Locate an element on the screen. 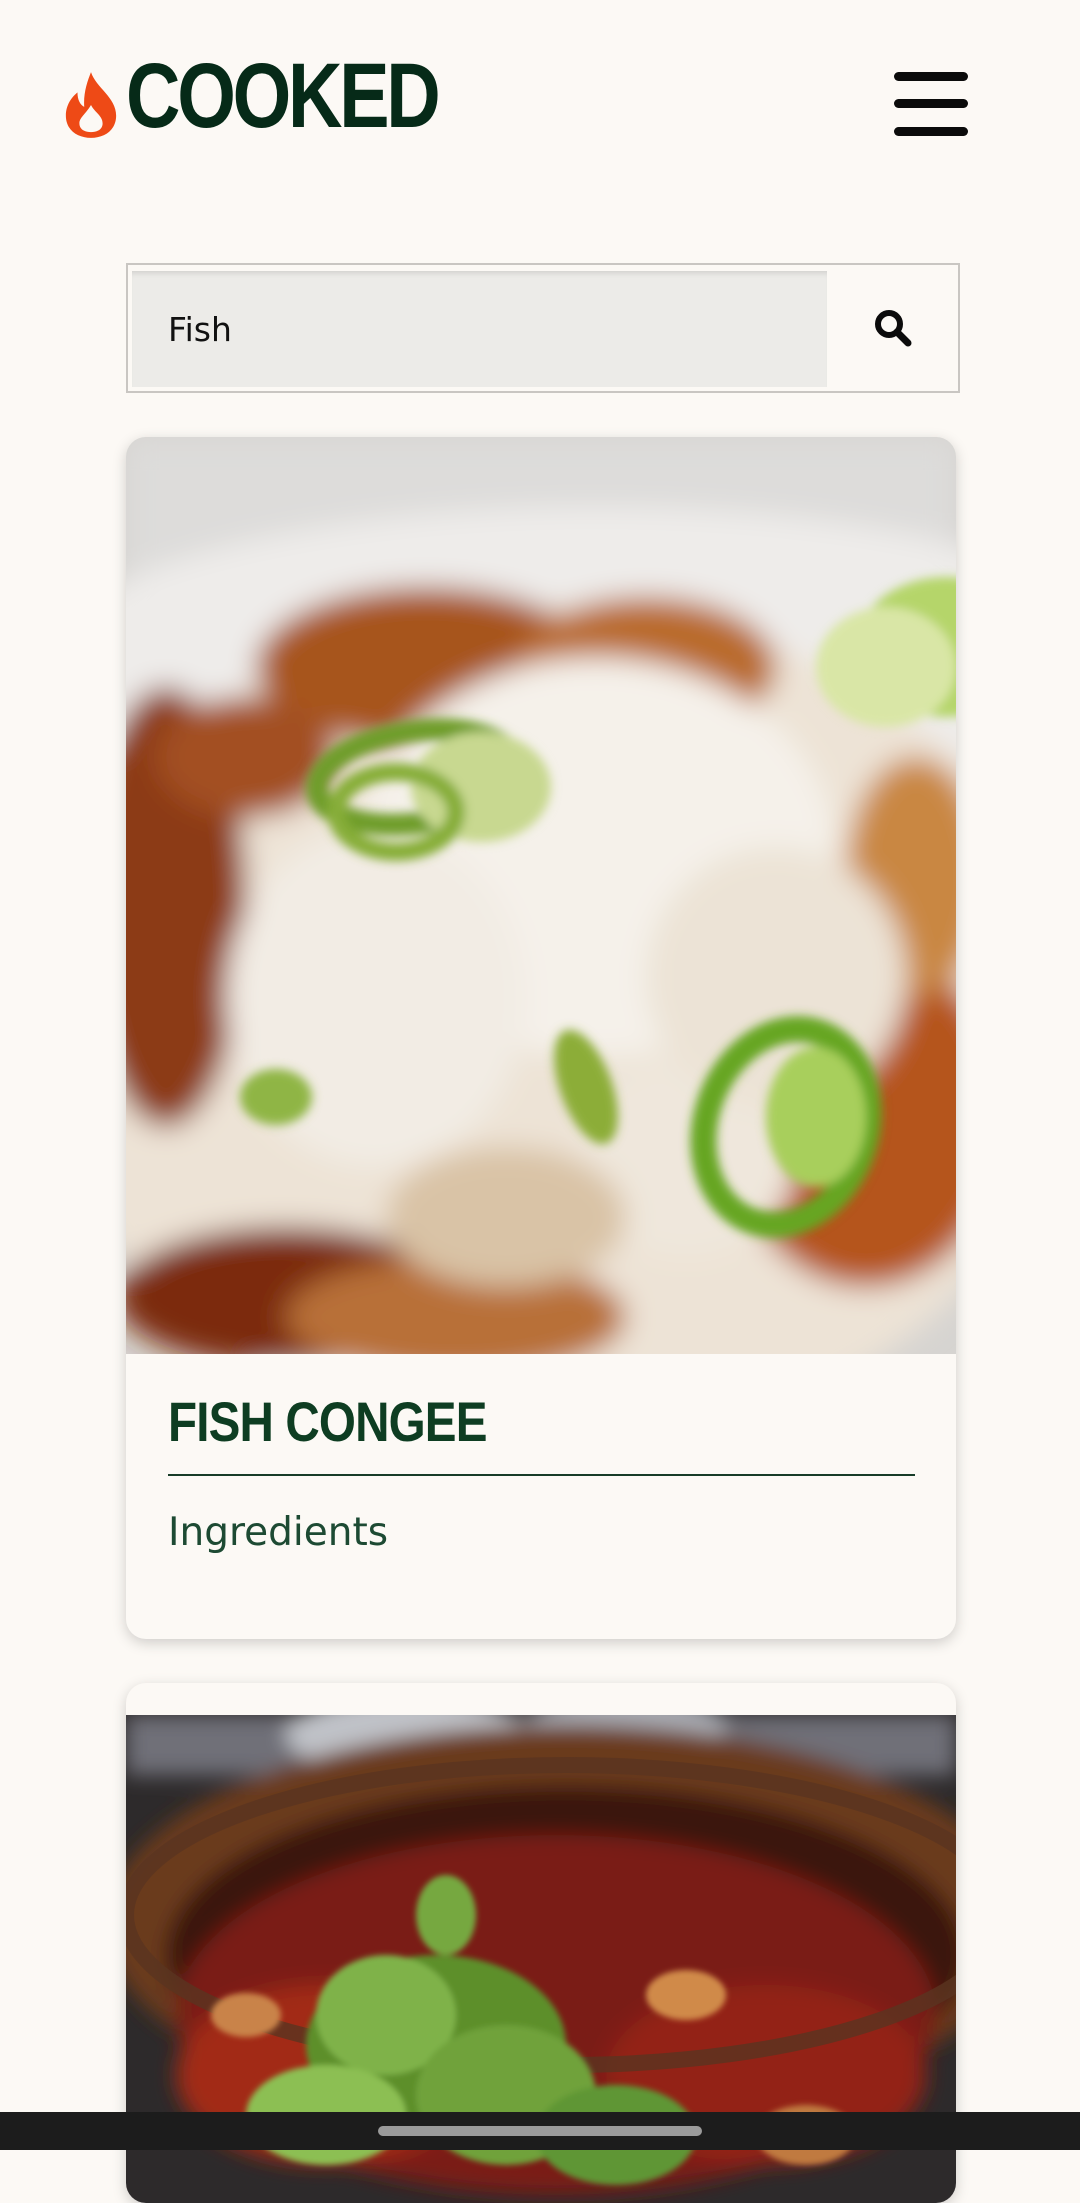 This screenshot has height=2203, width=1080. search-icon is located at coordinates (893, 328).